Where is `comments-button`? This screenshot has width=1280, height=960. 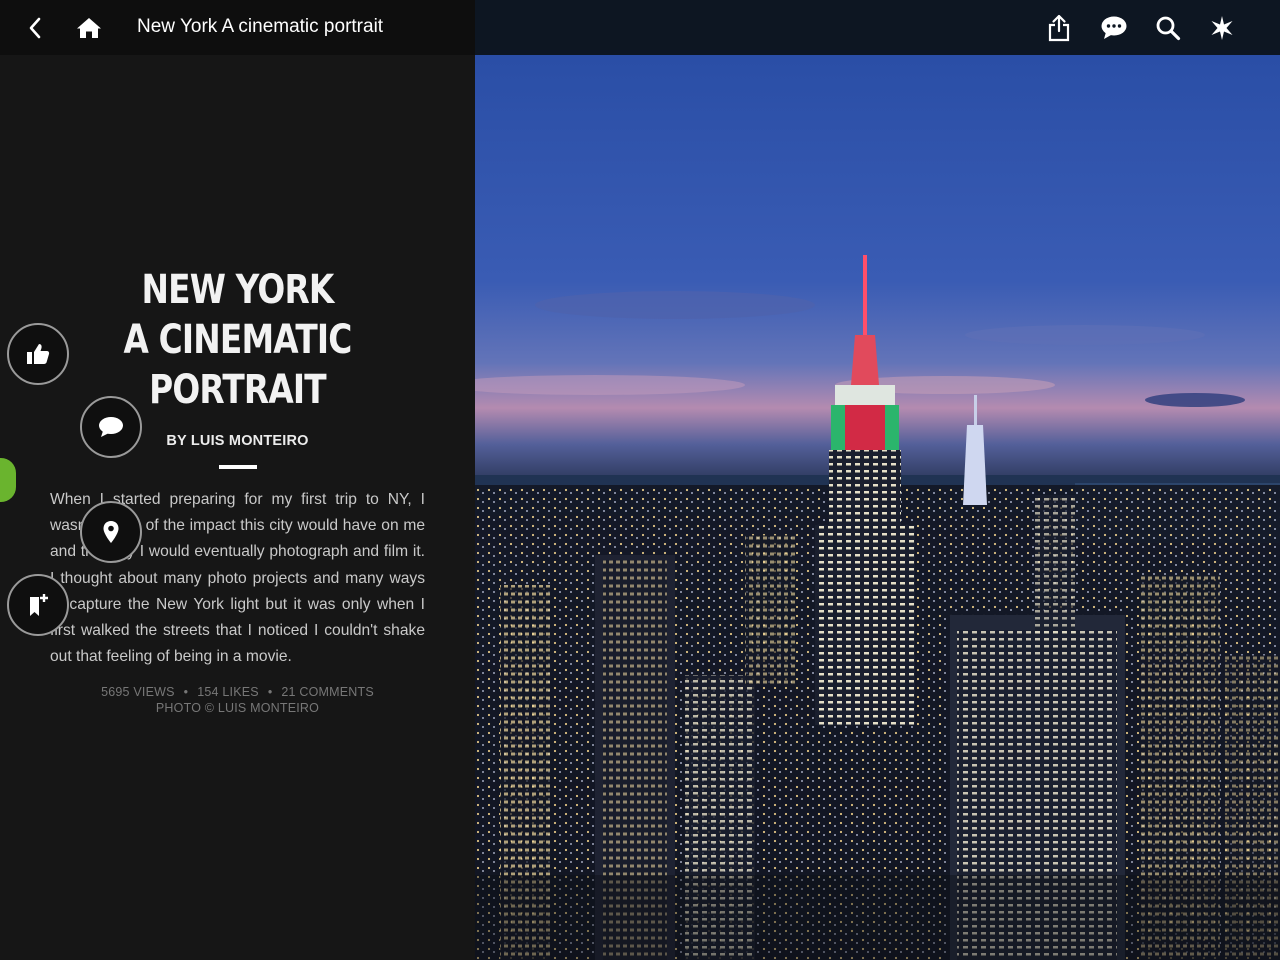
comments-button is located at coordinates (1114, 28).